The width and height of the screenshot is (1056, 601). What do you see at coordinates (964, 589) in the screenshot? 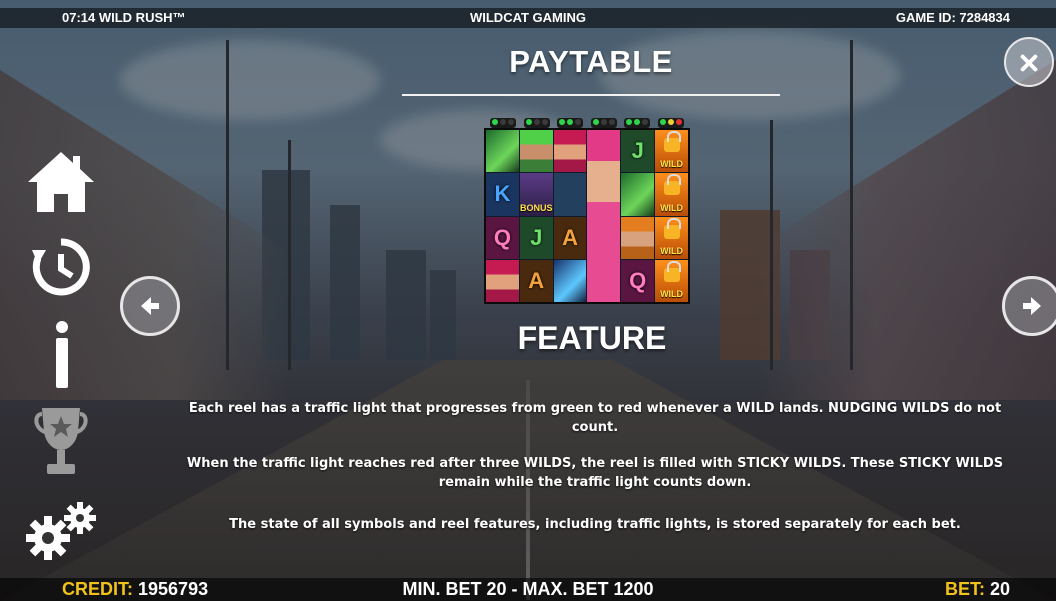
I see `bet-label: BET:` at bounding box center [964, 589].